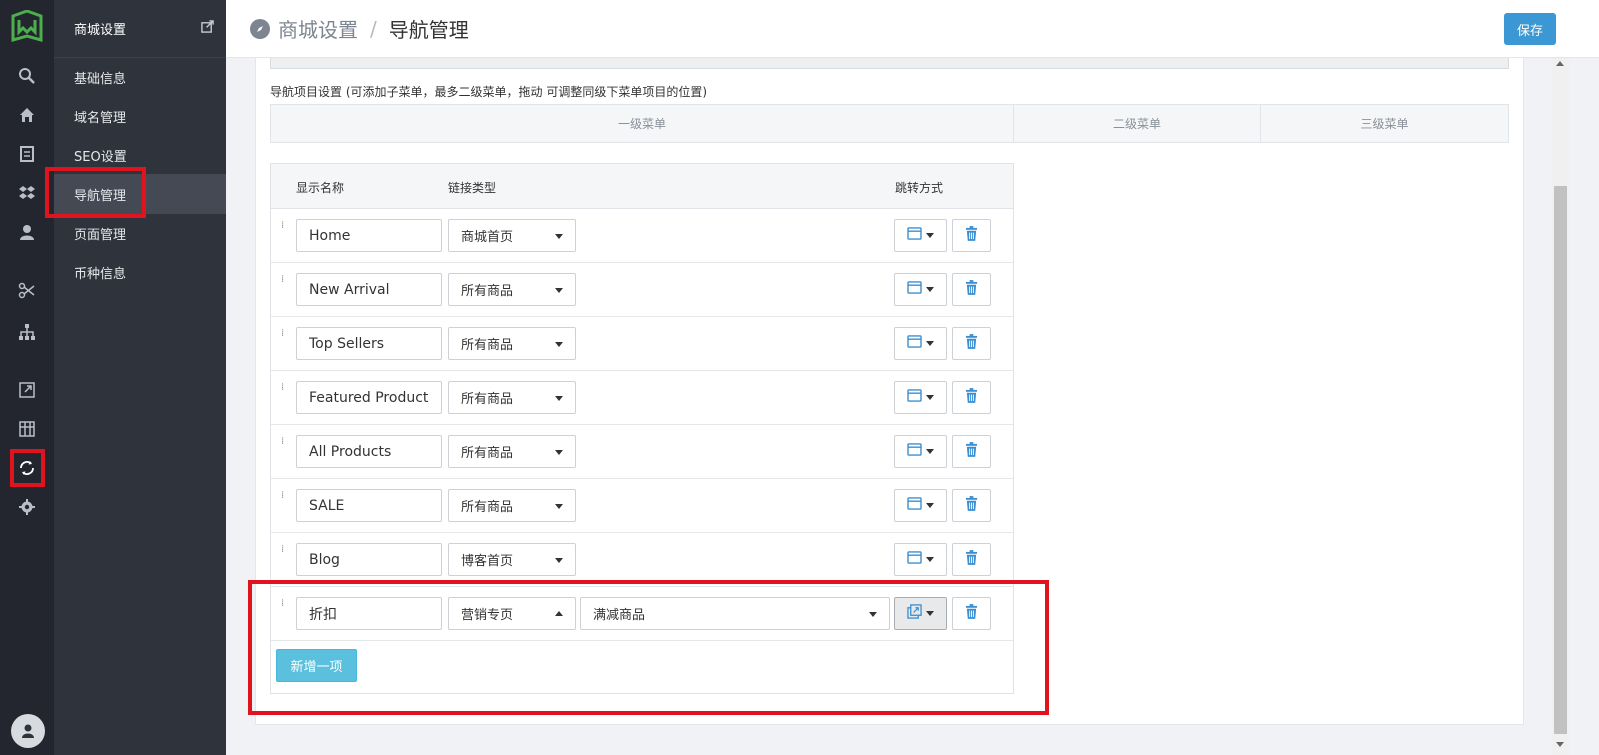 Image resolution: width=1599 pixels, height=755 pixels. I want to click on breadcrumb-parent: 商城设置, so click(318, 28).